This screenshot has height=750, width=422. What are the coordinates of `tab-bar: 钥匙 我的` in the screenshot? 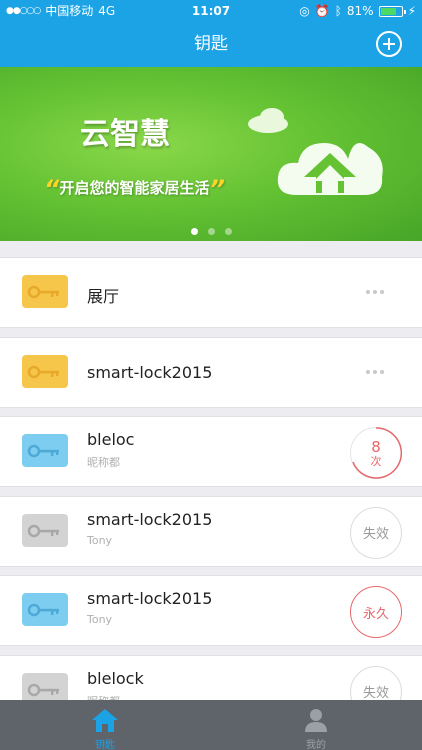 It's located at (211, 725).